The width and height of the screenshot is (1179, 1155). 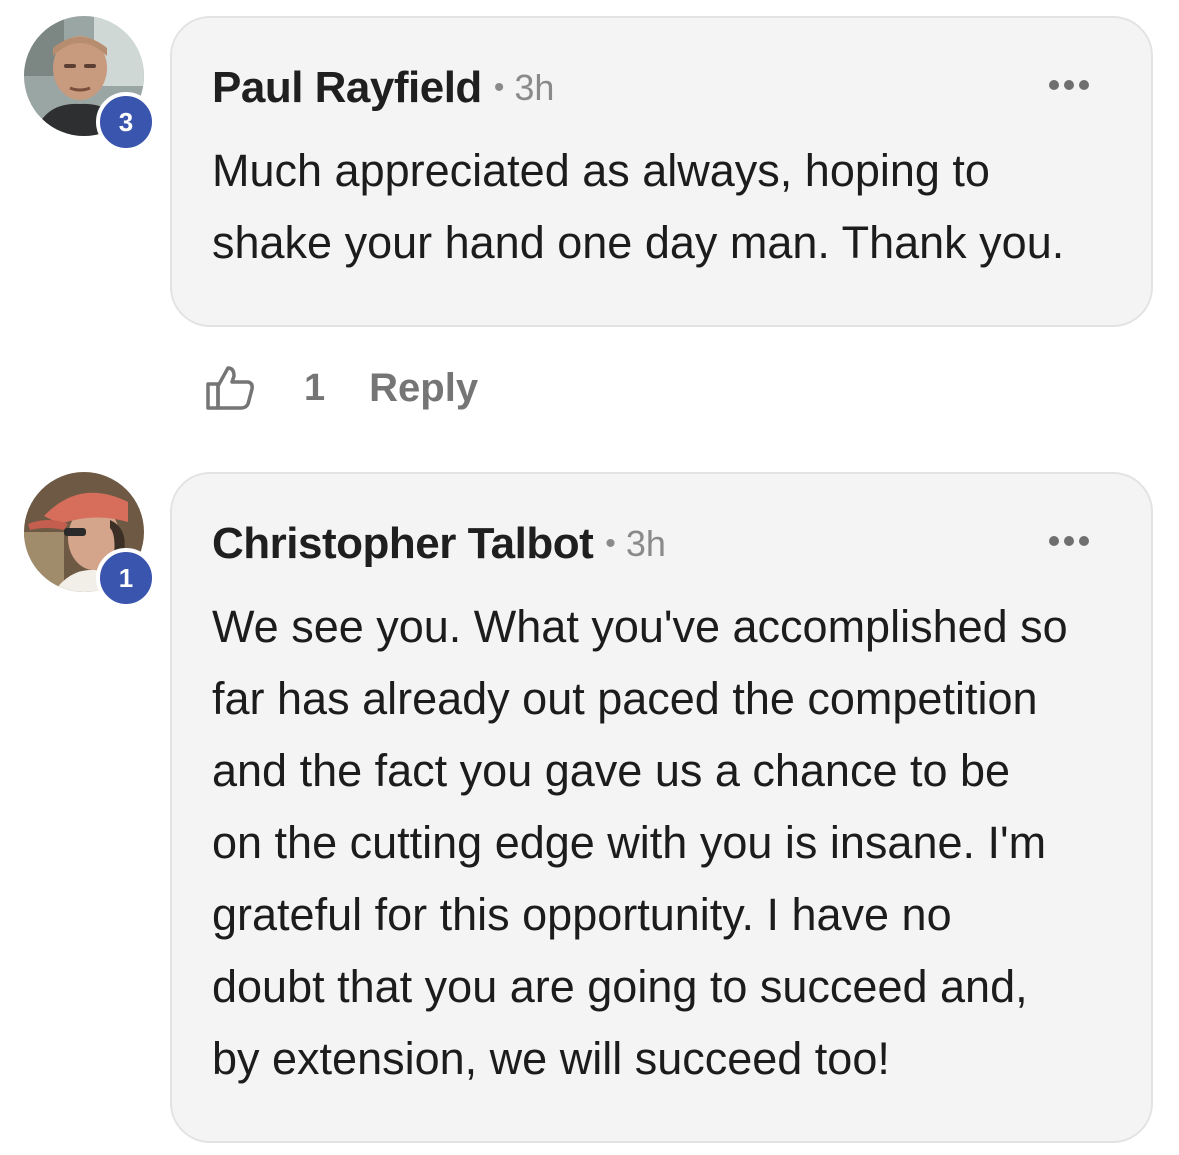 I want to click on comment-actions: 1 Reply, so click(x=341, y=388).